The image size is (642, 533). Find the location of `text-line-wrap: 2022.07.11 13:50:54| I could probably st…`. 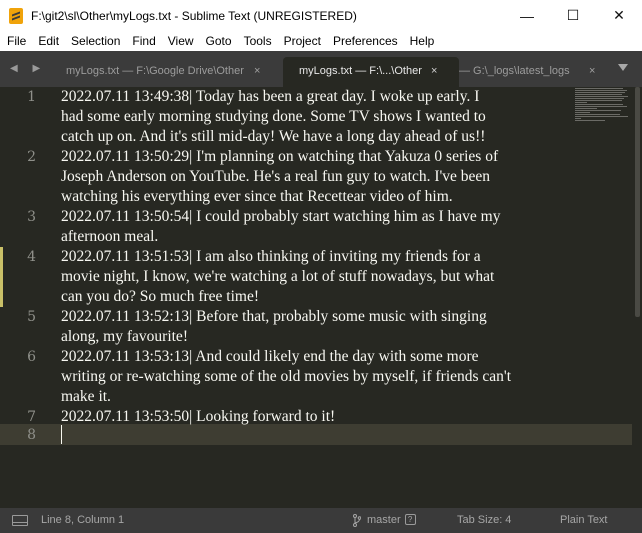

text-line-wrap: 2022.07.11 13:50:54| I could probably st… is located at coordinates (281, 216).